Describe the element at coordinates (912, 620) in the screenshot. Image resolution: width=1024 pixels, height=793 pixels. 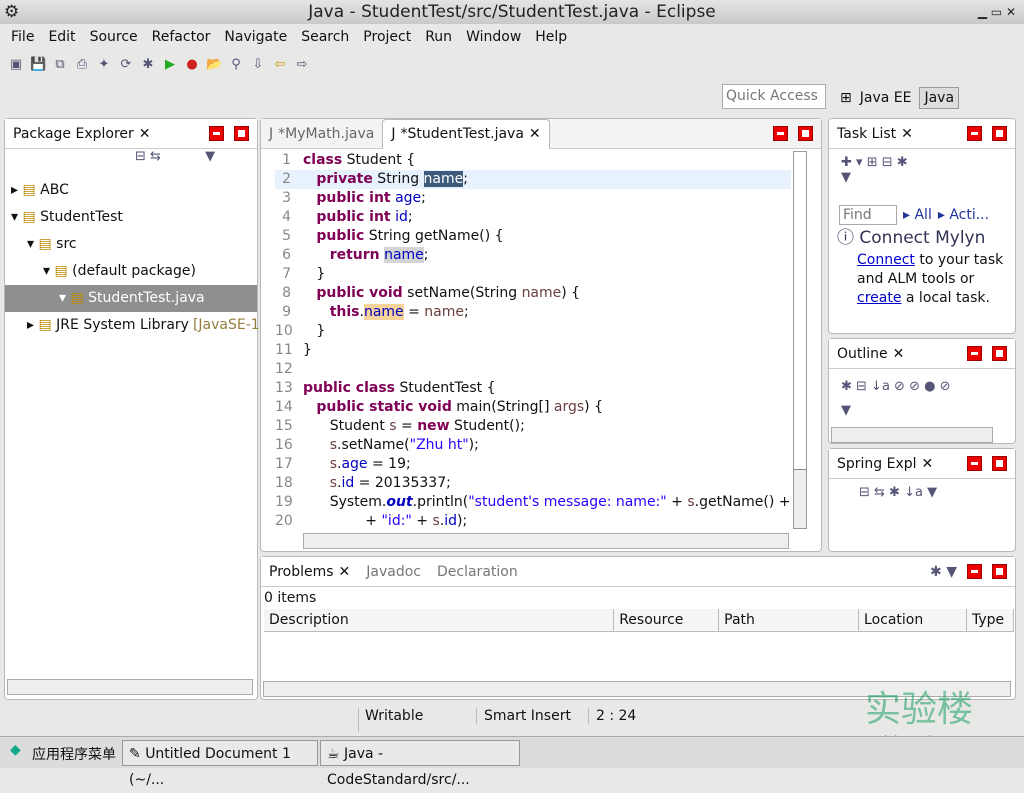
I see `column-header: Location` at that location.